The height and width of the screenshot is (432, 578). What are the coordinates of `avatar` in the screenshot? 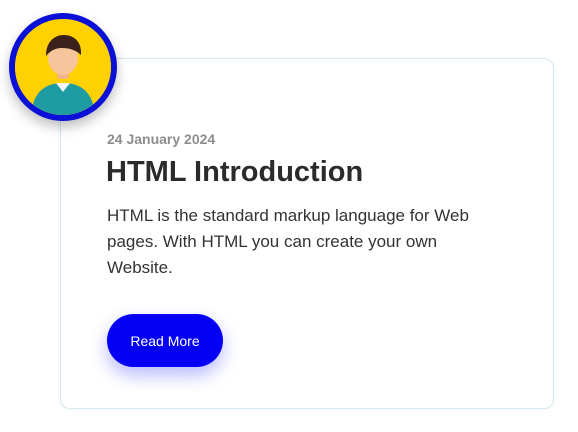 It's located at (63, 67).